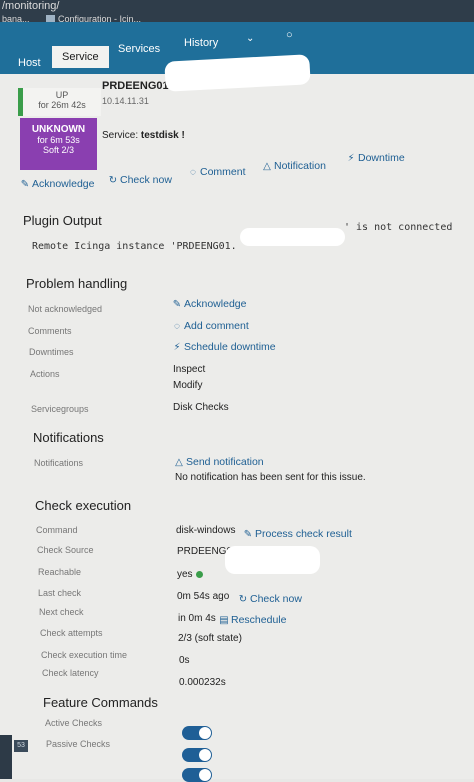 This screenshot has width=474, height=782. I want to click on check-latency-label: Check latency, so click(70, 673).